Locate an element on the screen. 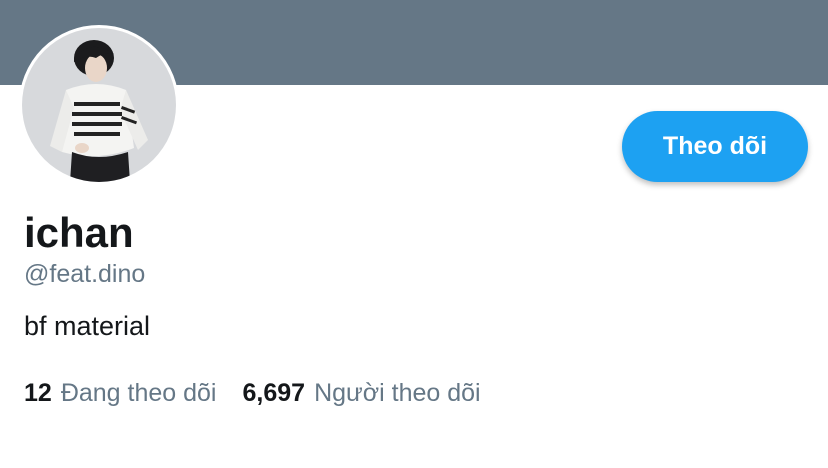 This screenshot has width=828, height=468. avatar is located at coordinates (99, 105).